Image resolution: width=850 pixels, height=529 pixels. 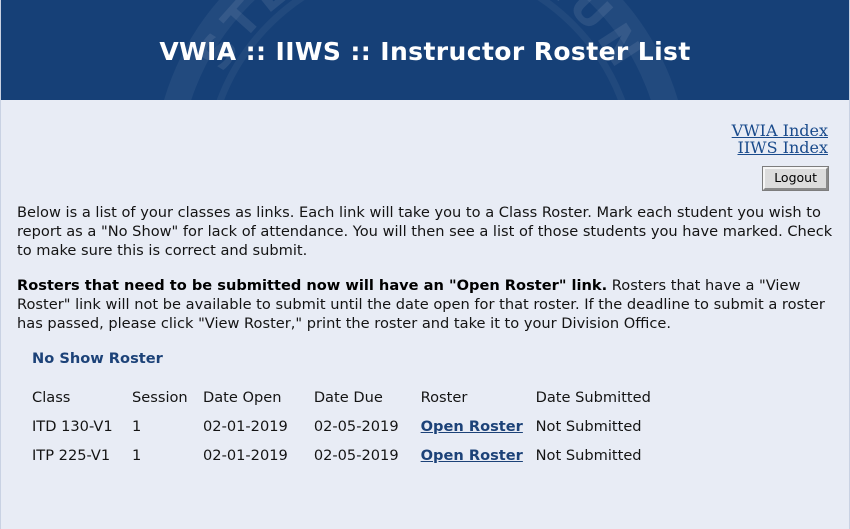 What do you see at coordinates (415, 178) in the screenshot?
I see `logout-button-wrap: Logout` at bounding box center [415, 178].